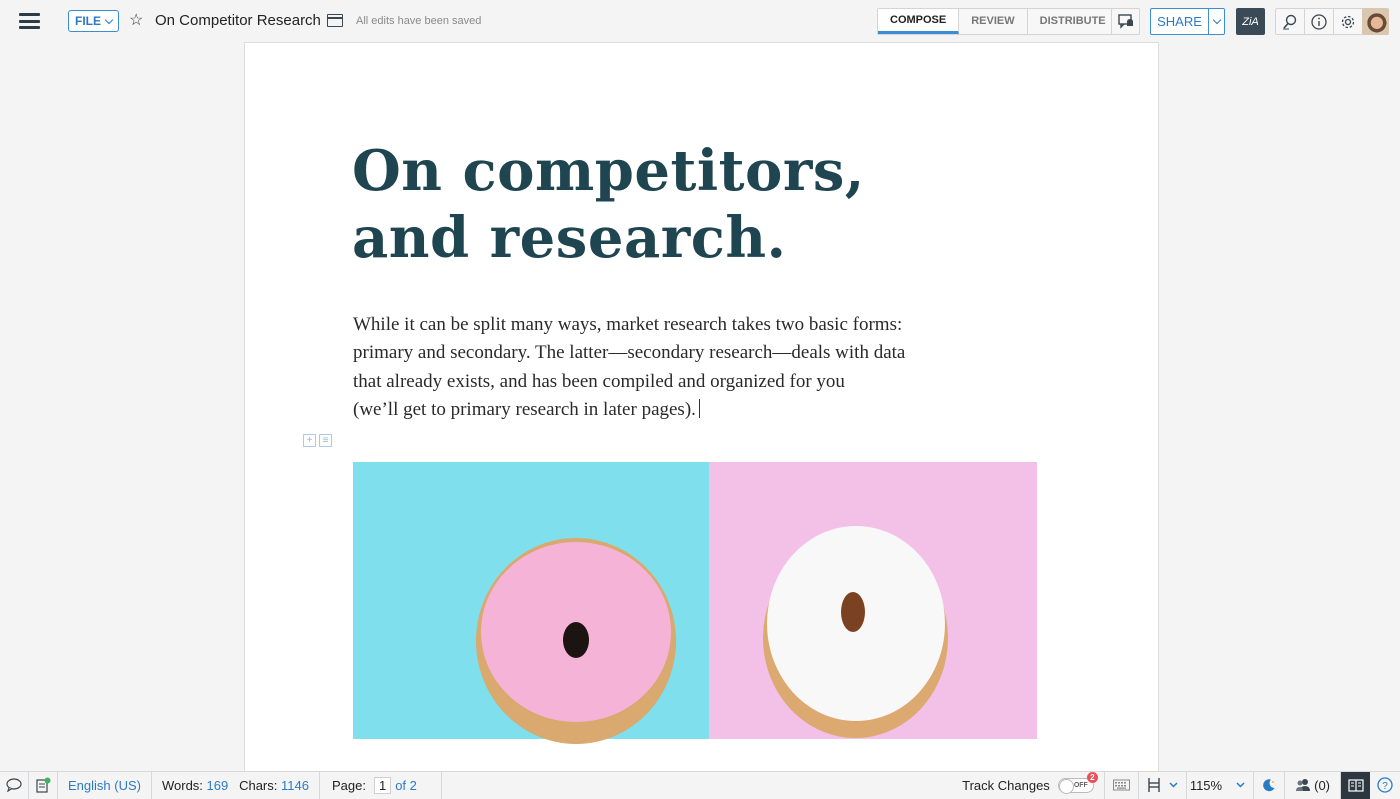 The height and width of the screenshot is (799, 1400). What do you see at coordinates (334, 20) in the screenshot?
I see `folder-icon` at bounding box center [334, 20].